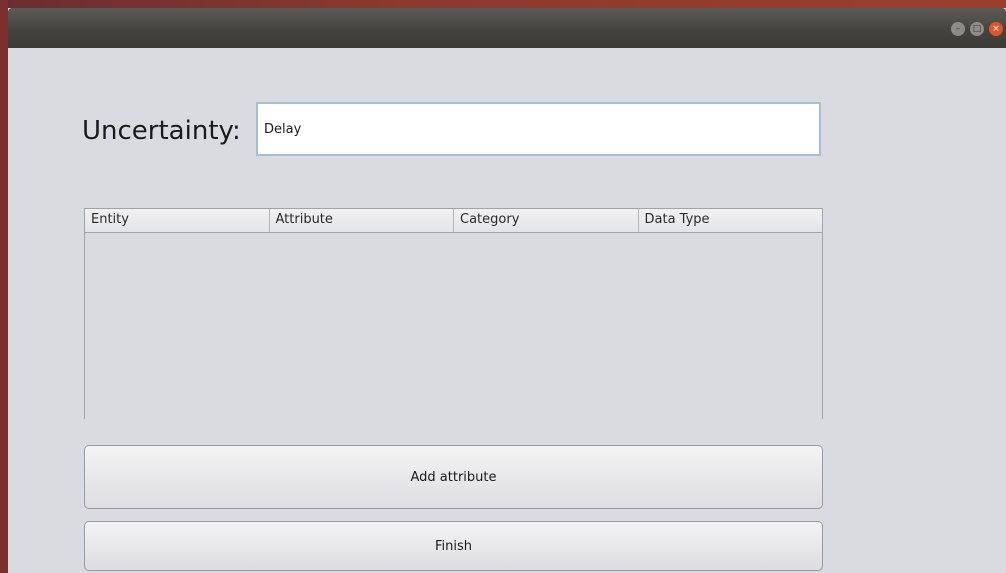 The image size is (1006, 573). Describe the element at coordinates (4, 286) in the screenshot. I see `desktop-background-left` at that location.